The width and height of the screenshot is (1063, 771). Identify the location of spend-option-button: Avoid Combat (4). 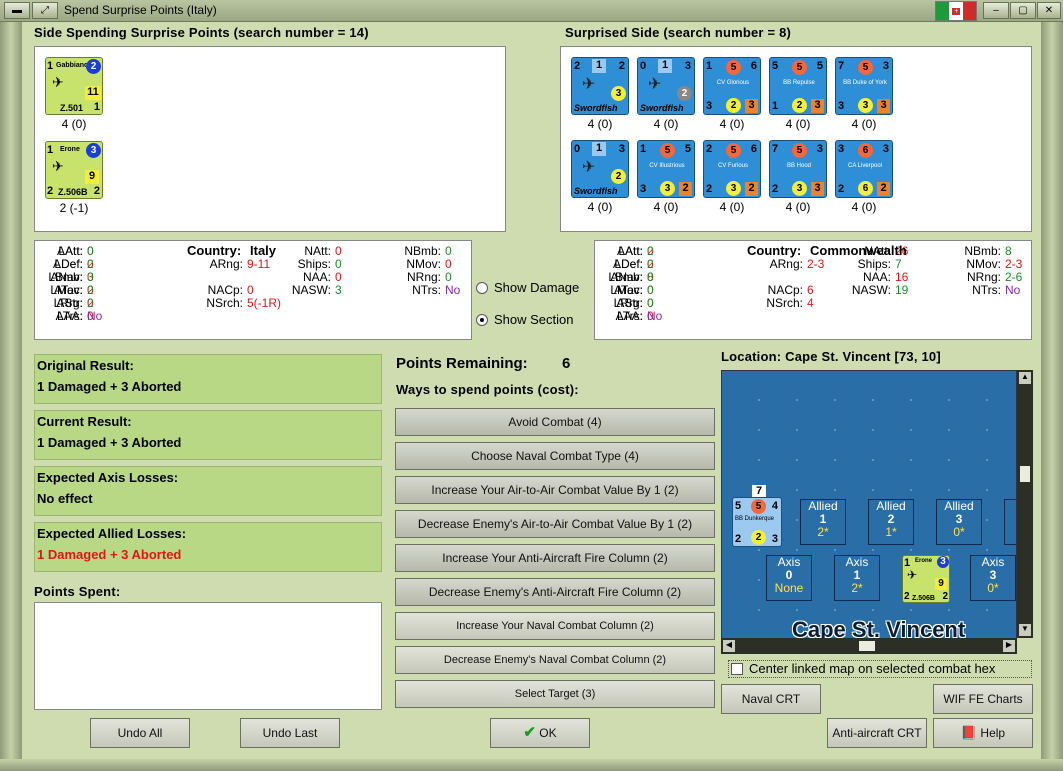
(555, 422).